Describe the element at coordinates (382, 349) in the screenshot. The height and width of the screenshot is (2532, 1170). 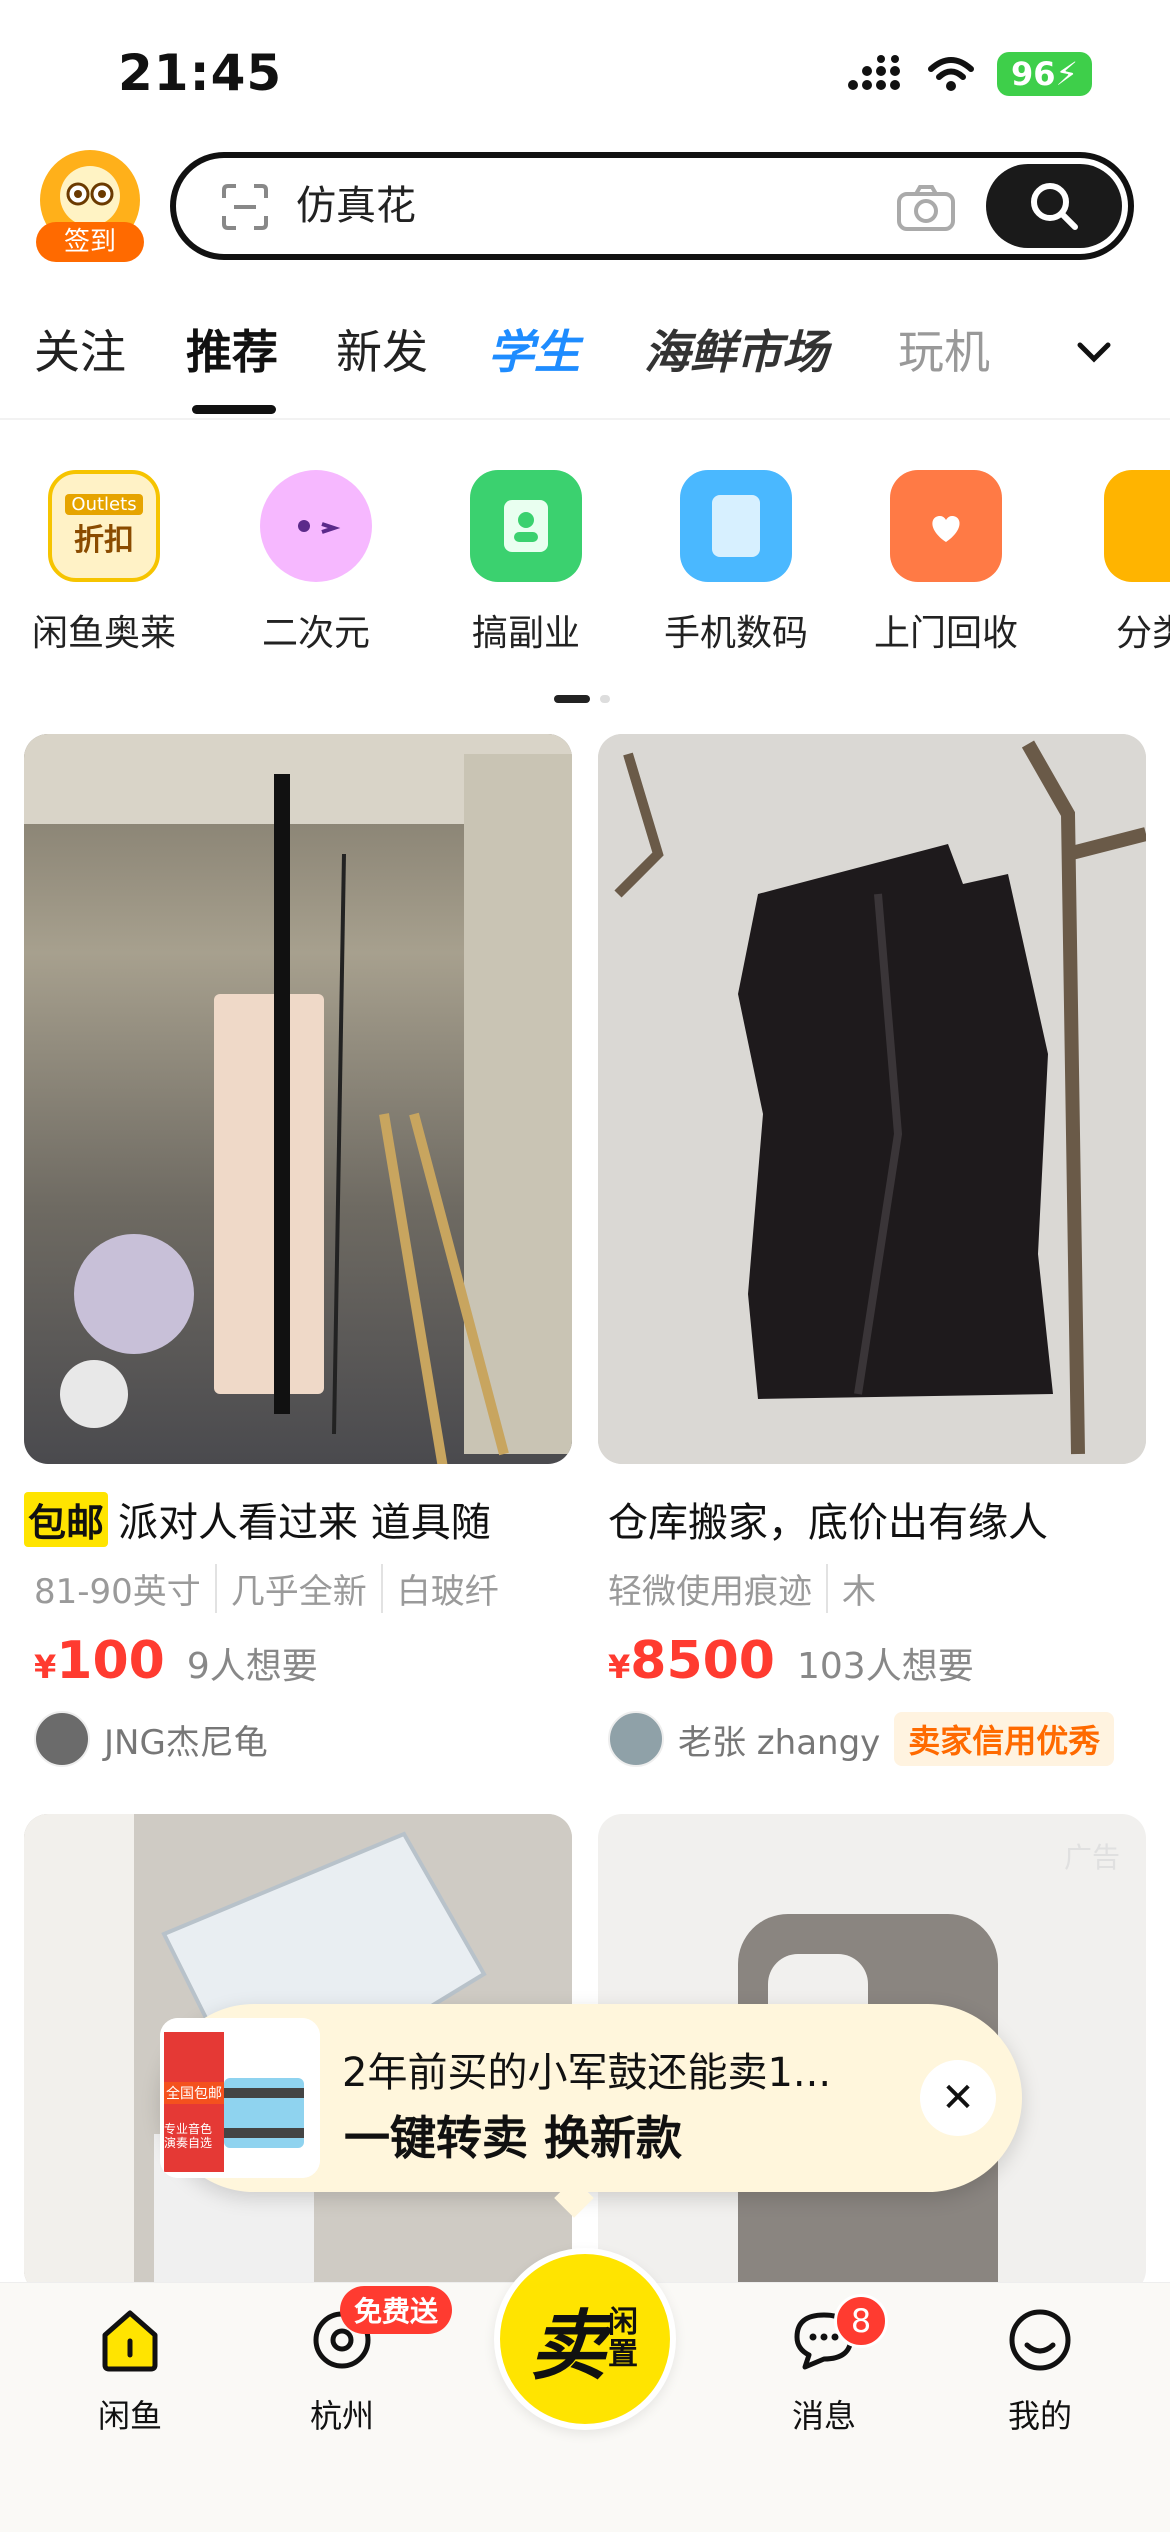
I see `tab-new: 新发` at that location.